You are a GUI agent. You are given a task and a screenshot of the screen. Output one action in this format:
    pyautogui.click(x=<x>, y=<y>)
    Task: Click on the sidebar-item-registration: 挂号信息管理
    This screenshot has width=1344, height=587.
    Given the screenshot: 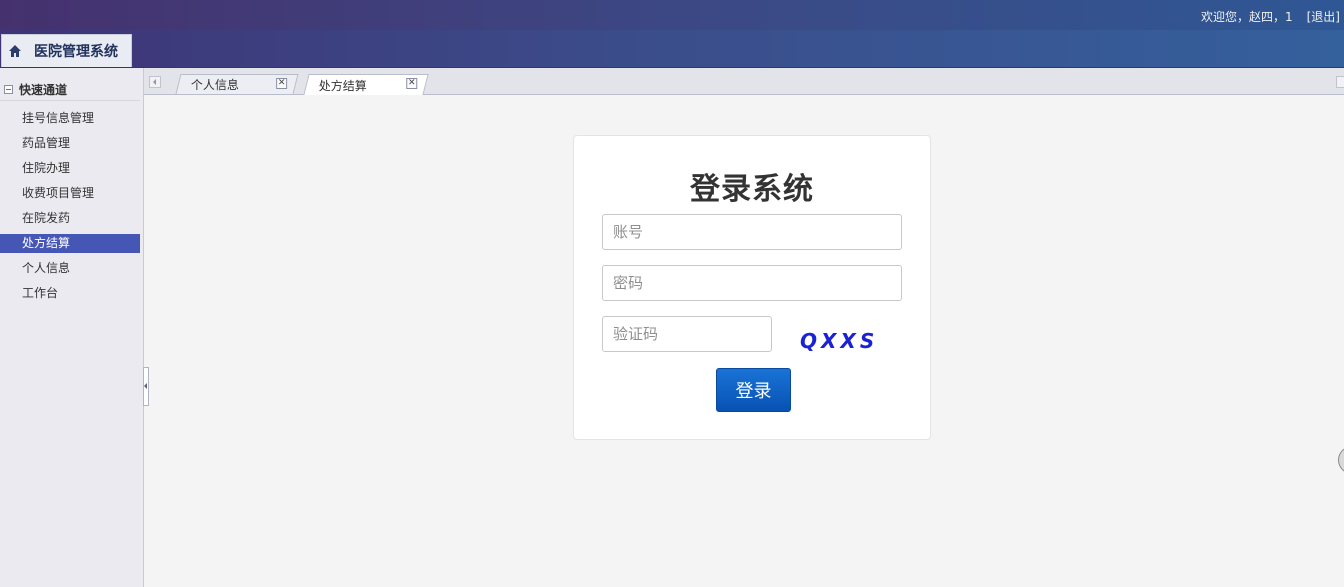 What is the action you would take?
    pyautogui.click(x=70, y=118)
    